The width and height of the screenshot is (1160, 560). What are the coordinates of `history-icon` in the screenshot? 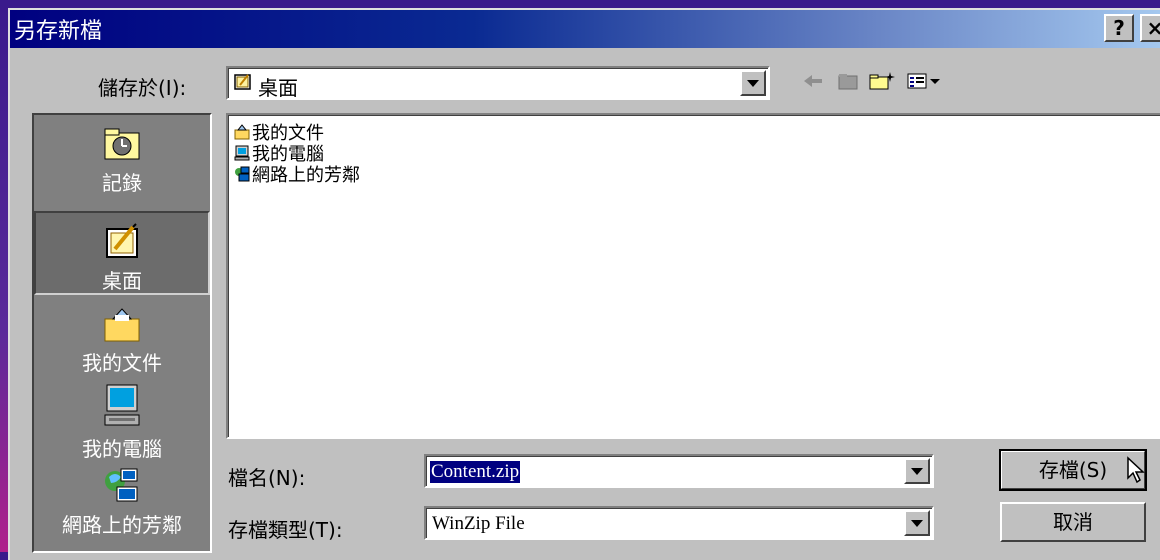 It's located at (122, 144).